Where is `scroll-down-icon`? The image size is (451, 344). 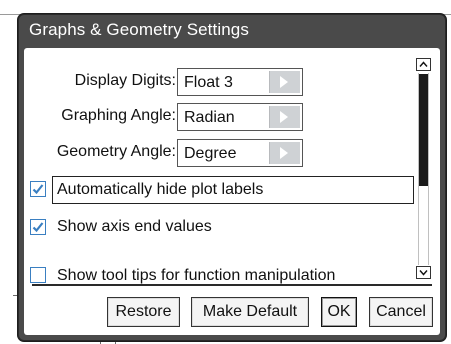 scroll-down-icon is located at coordinates (423, 272).